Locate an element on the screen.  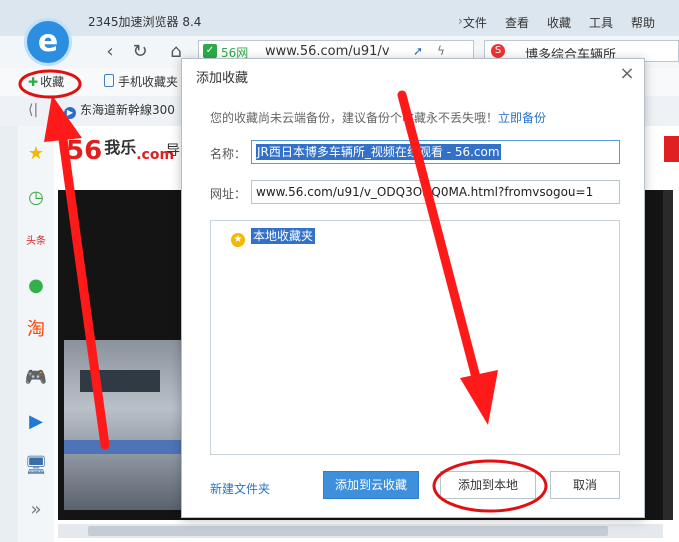
title-bar: 2345加速浏览器 8.4 › 文件 查看 收藏 工具 帮助 is located at coordinates (339, 18).